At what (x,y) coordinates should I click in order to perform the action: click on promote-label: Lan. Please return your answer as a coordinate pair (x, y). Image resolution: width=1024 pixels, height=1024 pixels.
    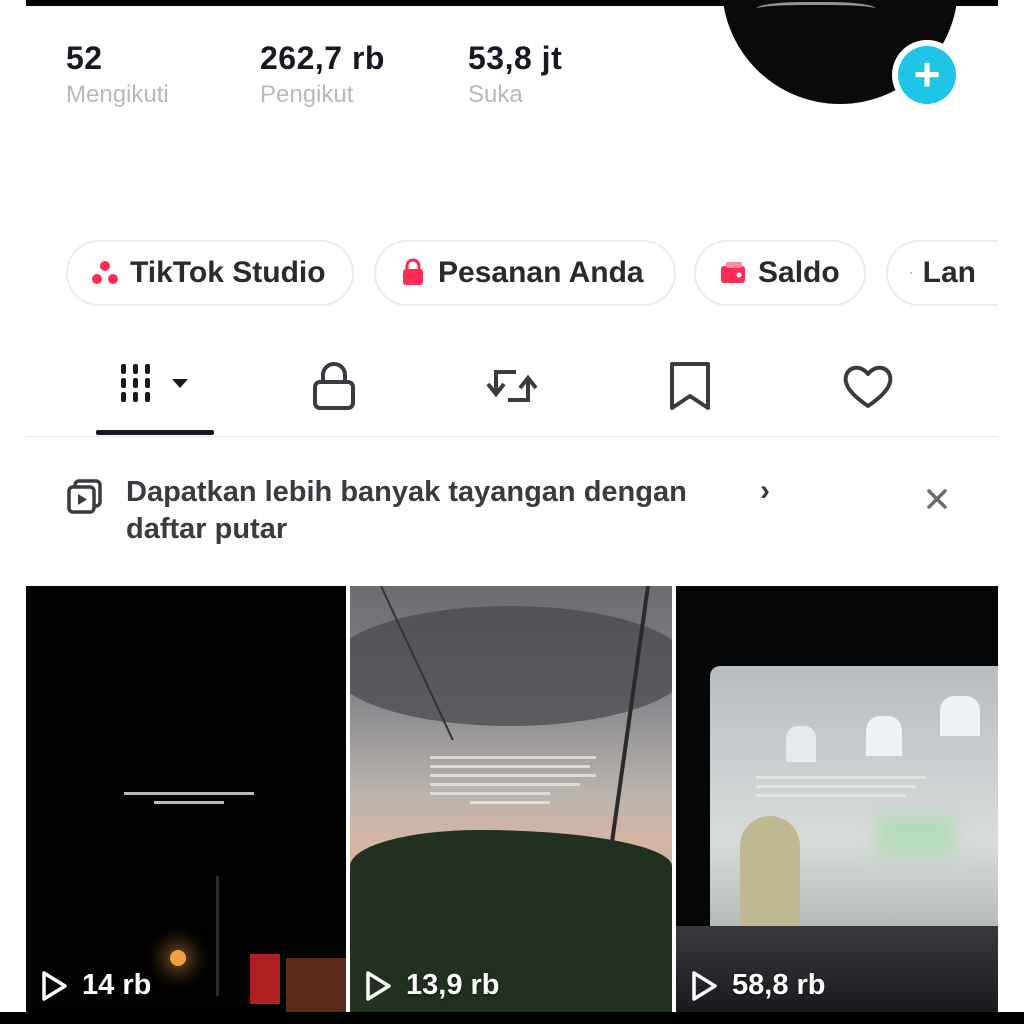
    Looking at the image, I should click on (949, 272).